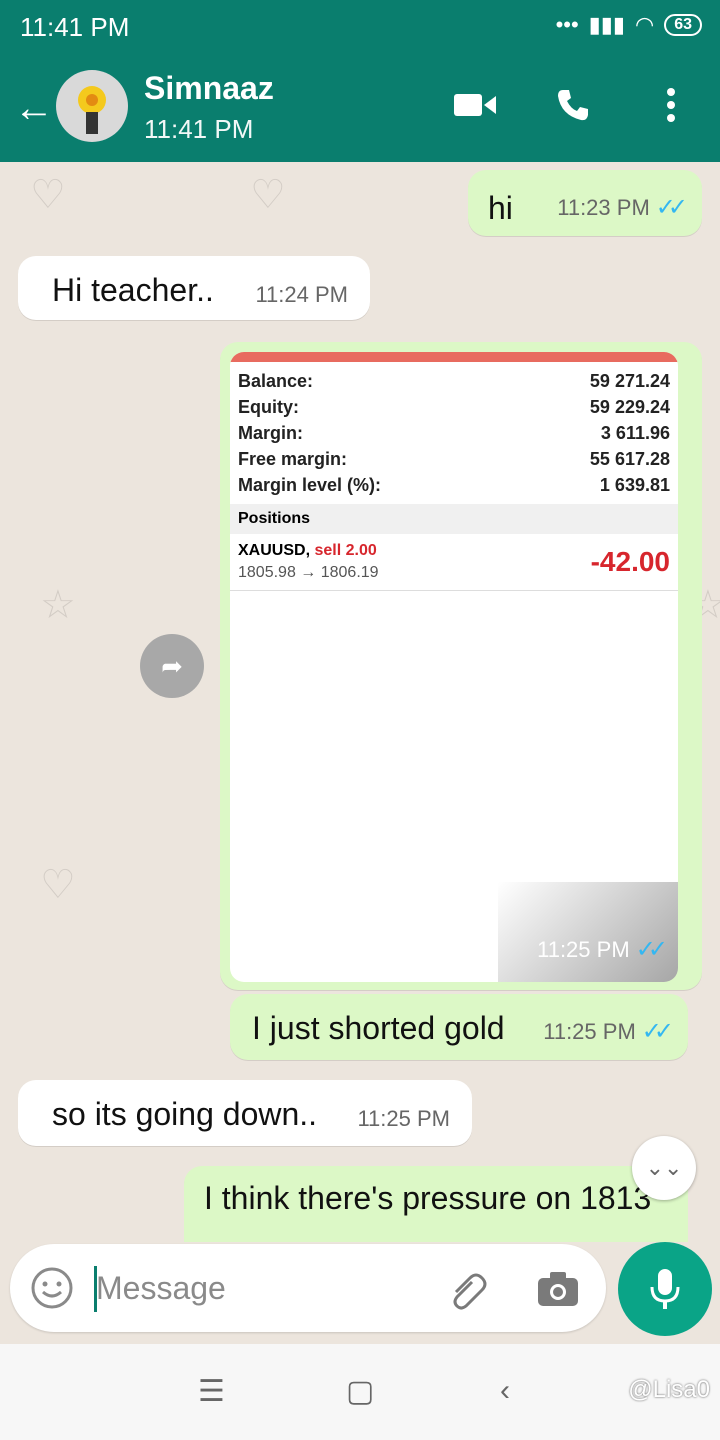  I want to click on message-bubble-incoming: so its going down.. 11:25 PM, so click(245, 1113).